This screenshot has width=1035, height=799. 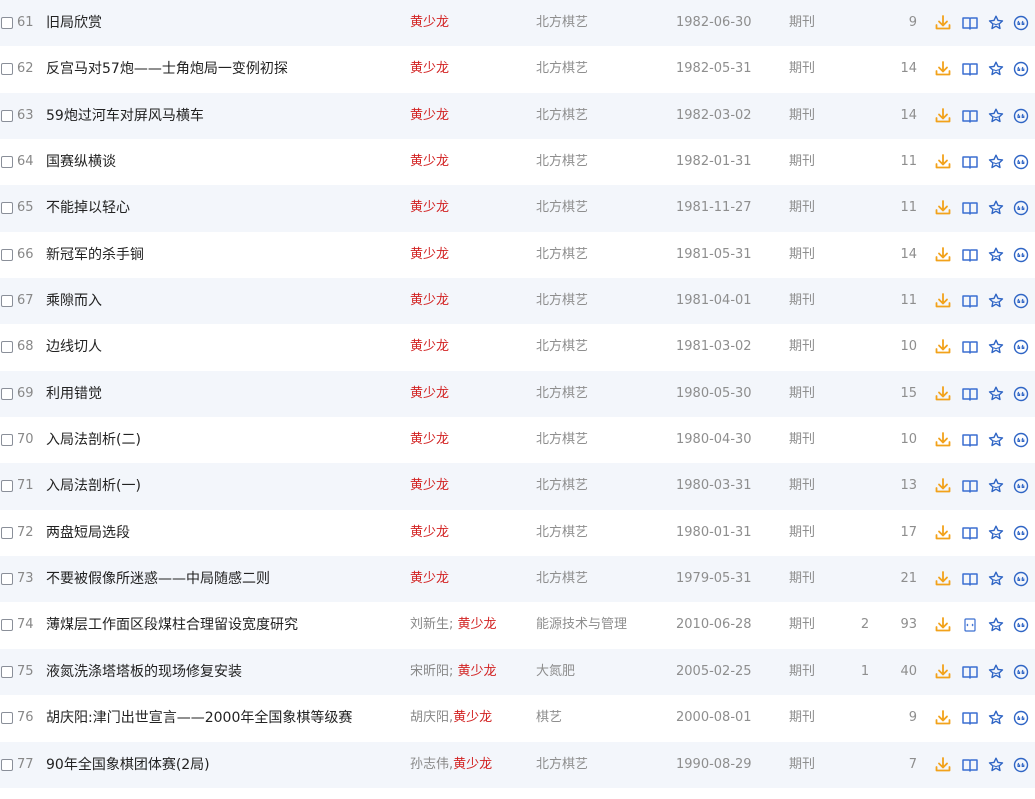 What do you see at coordinates (88, 208) in the screenshot?
I see `article-title-link: 不能掉以轻心` at bounding box center [88, 208].